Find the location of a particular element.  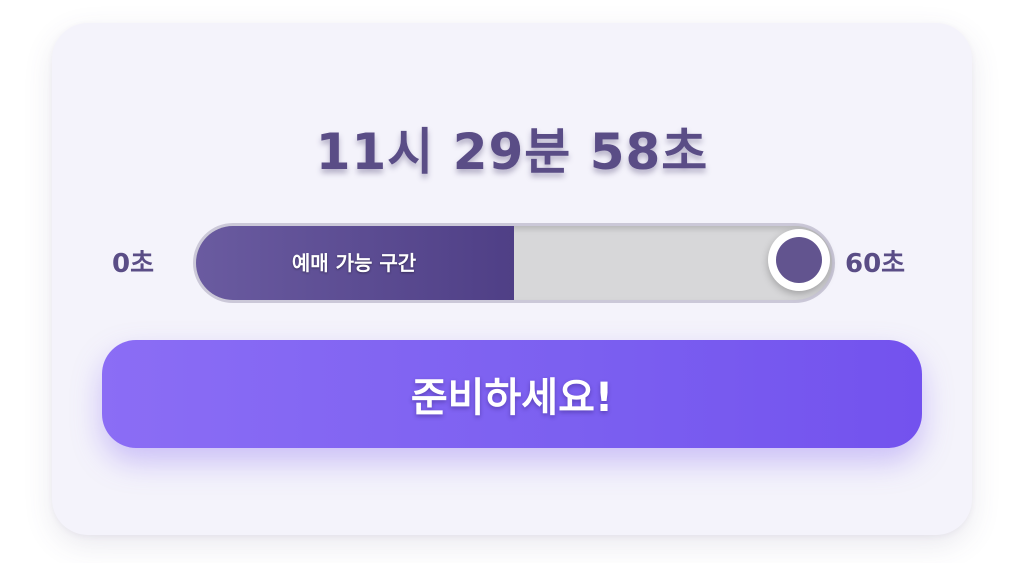

booking-window-label: 예매 가능 구간 is located at coordinates (354, 263).